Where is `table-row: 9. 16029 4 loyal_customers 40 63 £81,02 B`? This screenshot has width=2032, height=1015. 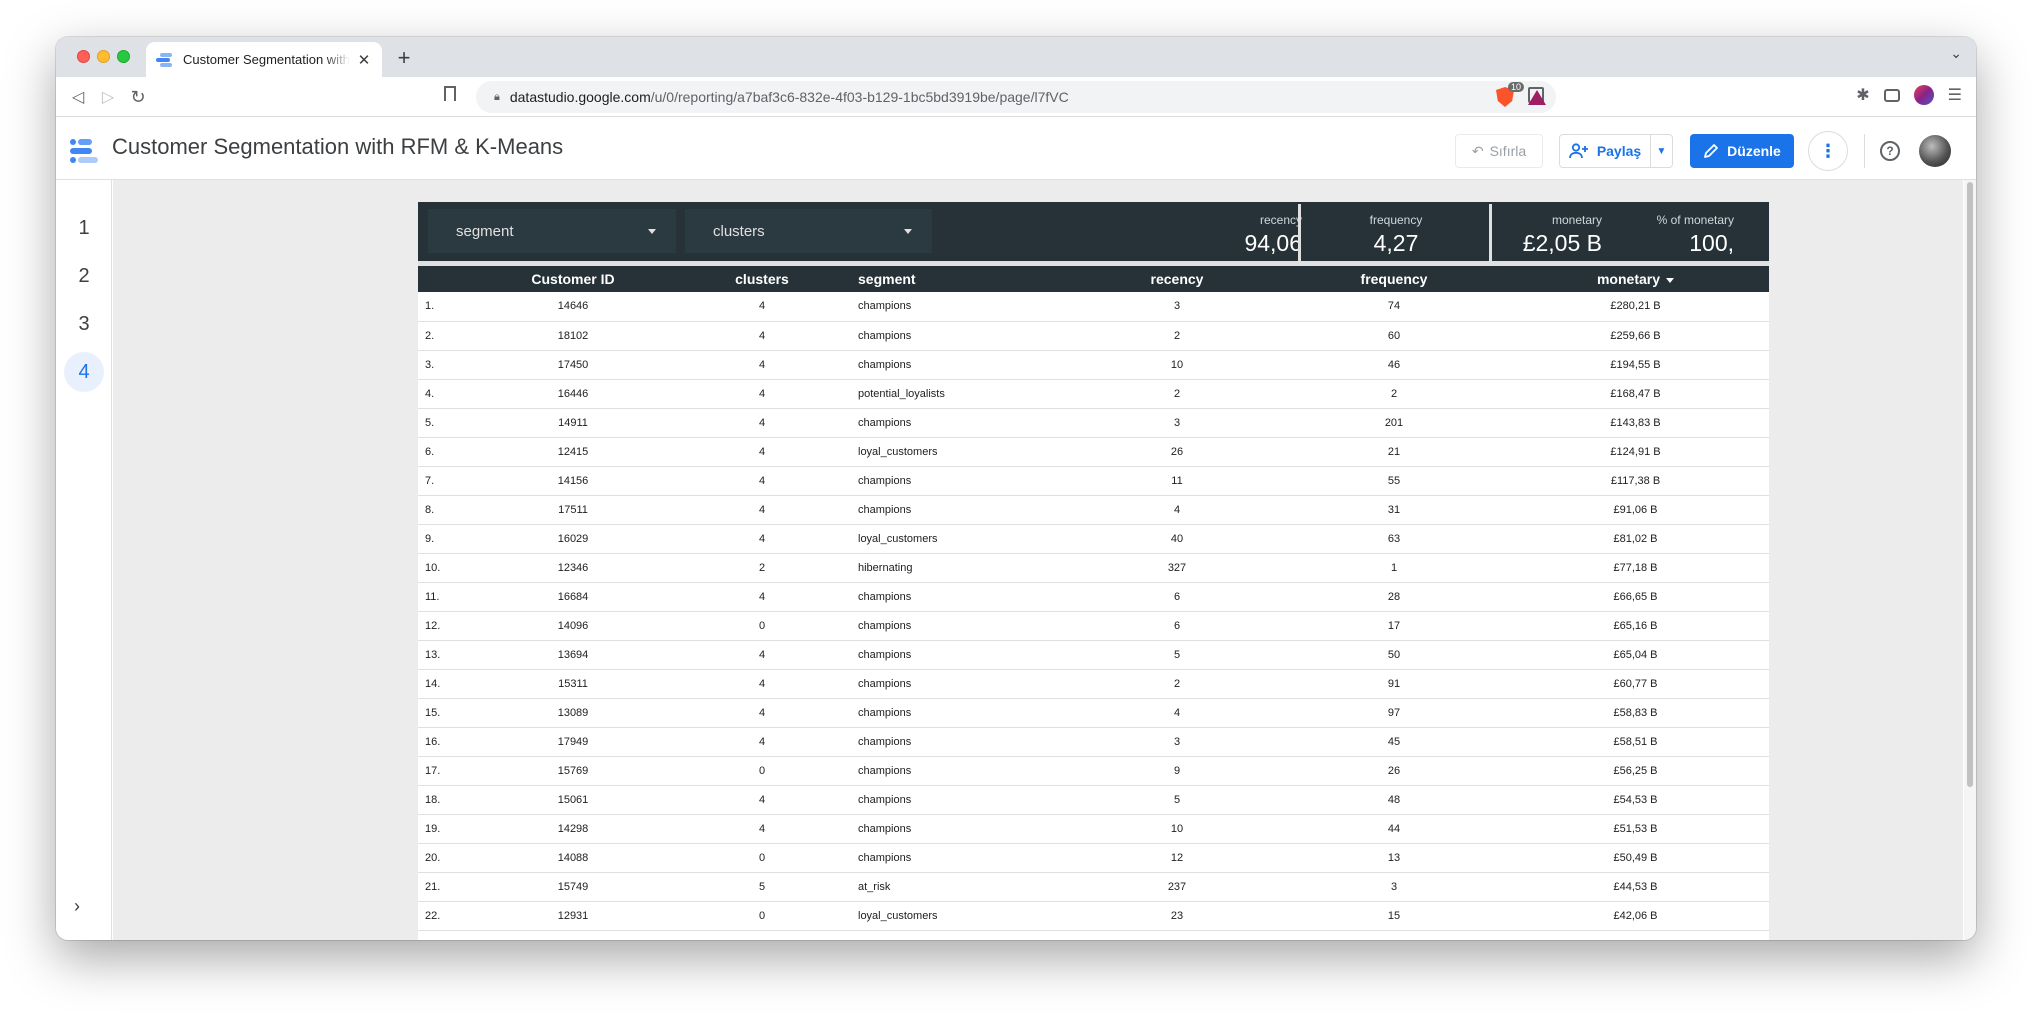 table-row: 9. 16029 4 loyal_customers 40 63 £81,02 B is located at coordinates (1093, 539).